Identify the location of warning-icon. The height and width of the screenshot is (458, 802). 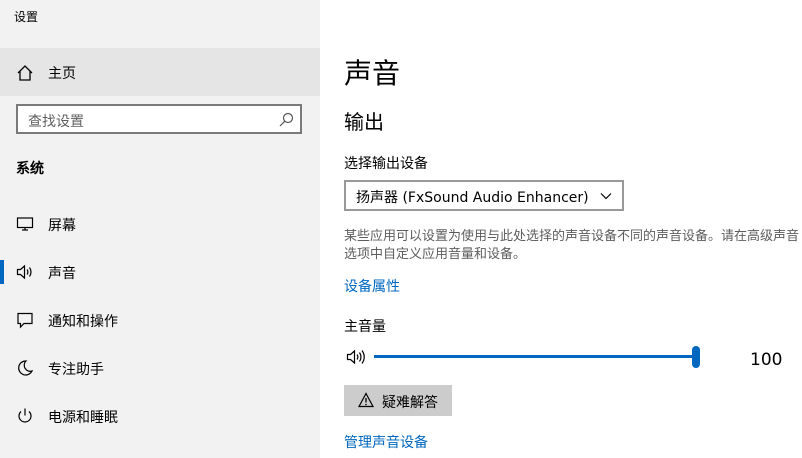
(366, 400).